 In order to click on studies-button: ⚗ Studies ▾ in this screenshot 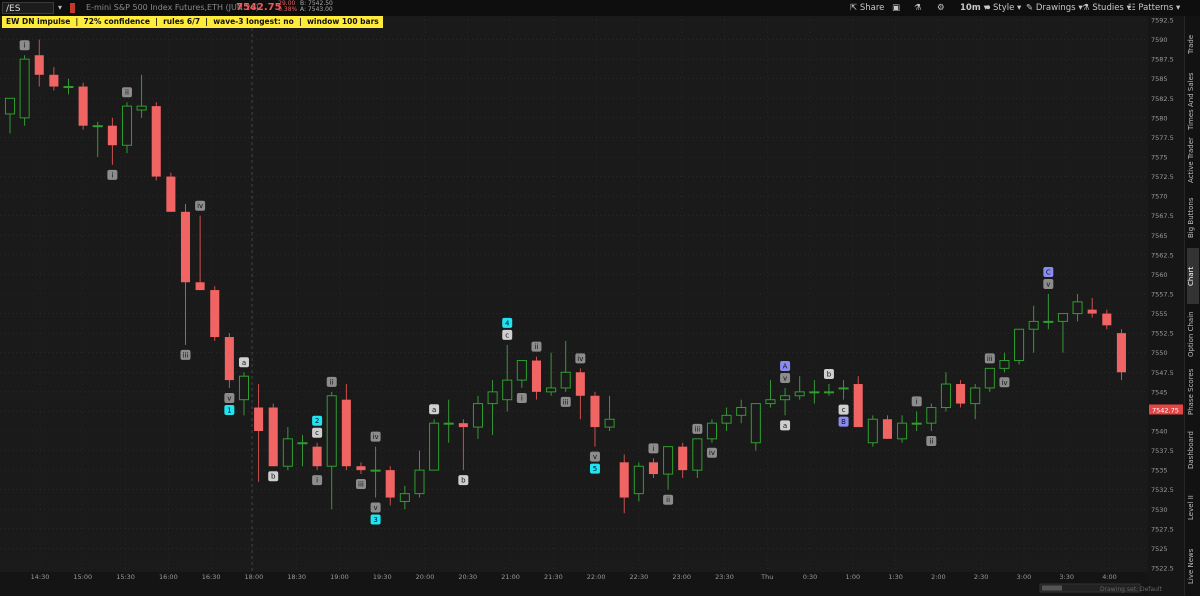, I will do `click(1106, 8)`.